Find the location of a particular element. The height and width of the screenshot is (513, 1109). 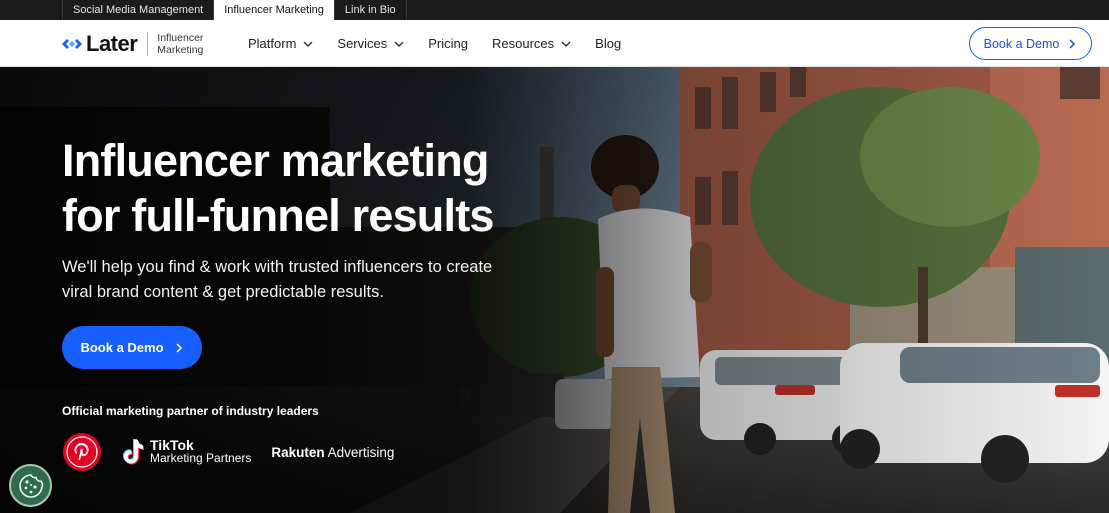

nav-services: Services is located at coordinates (370, 43).